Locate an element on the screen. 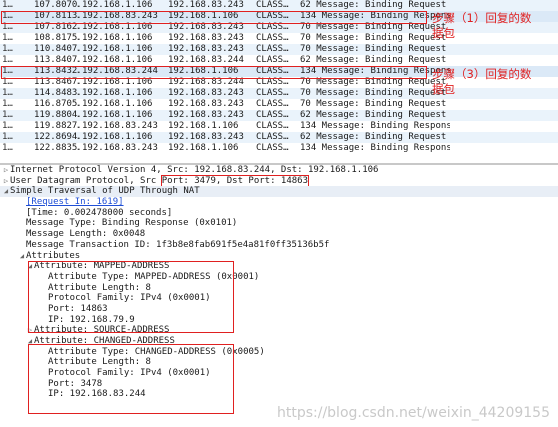  tree-item-mapped-family: Protocol Family: IPv4 (0x0001) is located at coordinates (279, 298).